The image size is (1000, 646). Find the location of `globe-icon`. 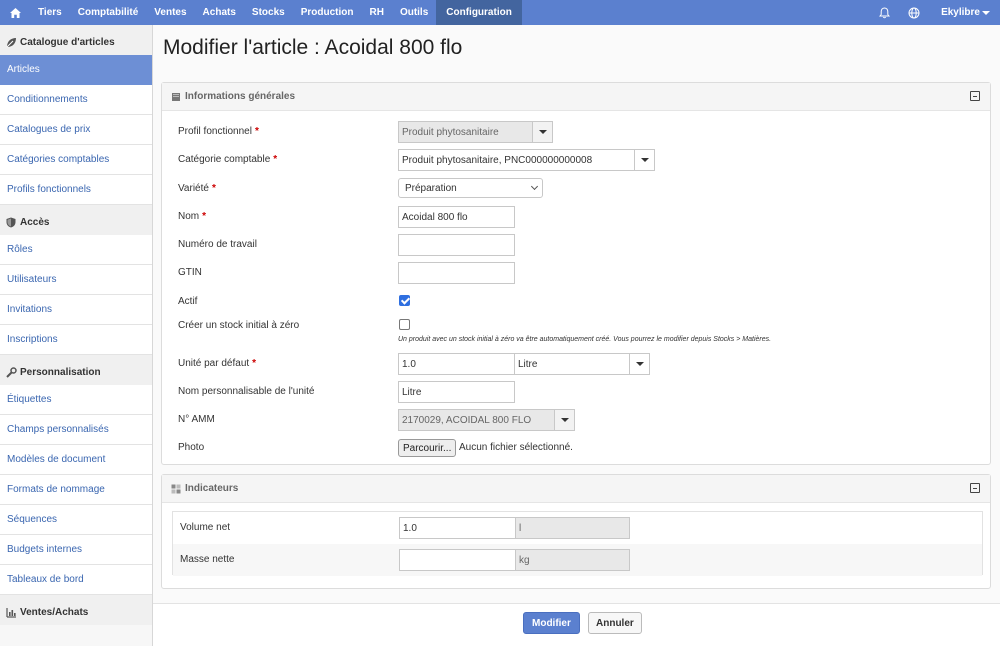

globe-icon is located at coordinates (914, 12).